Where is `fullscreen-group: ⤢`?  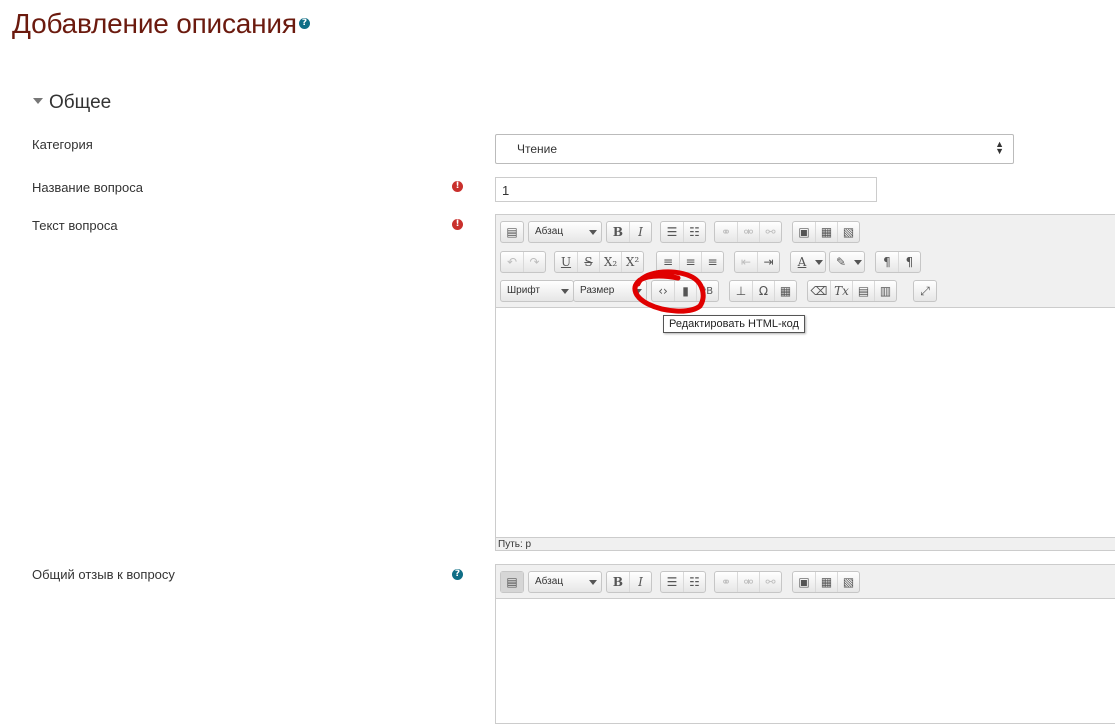 fullscreen-group: ⤢ is located at coordinates (925, 291).